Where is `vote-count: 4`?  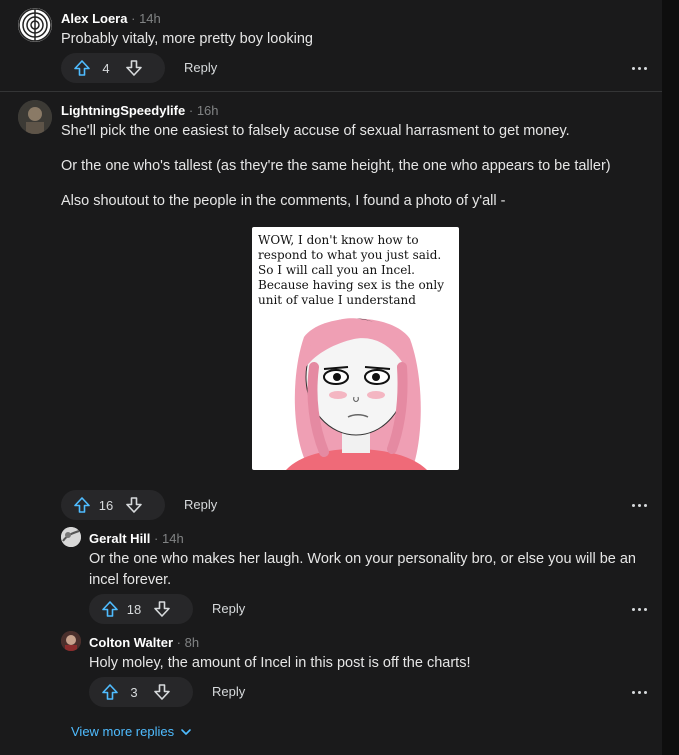 vote-count: 4 is located at coordinates (106, 68).